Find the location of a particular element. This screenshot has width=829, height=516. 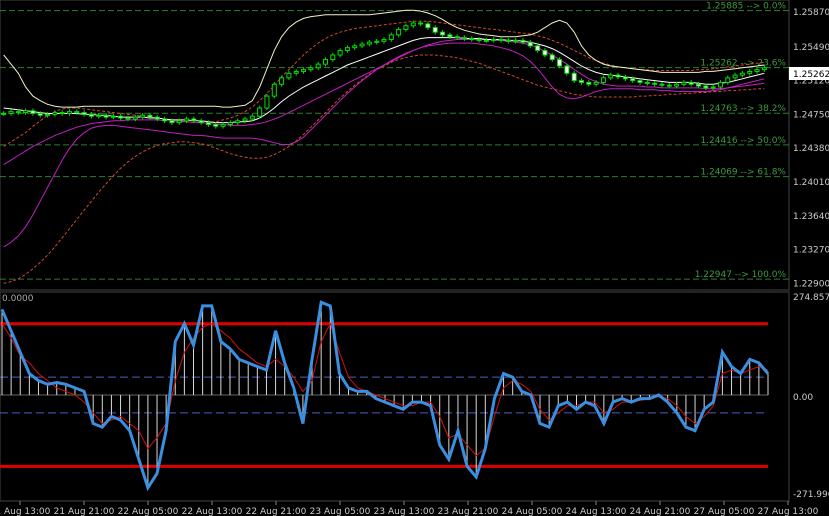

time-tick-label: 21 Aug 21:00 is located at coordinates (84, 511).